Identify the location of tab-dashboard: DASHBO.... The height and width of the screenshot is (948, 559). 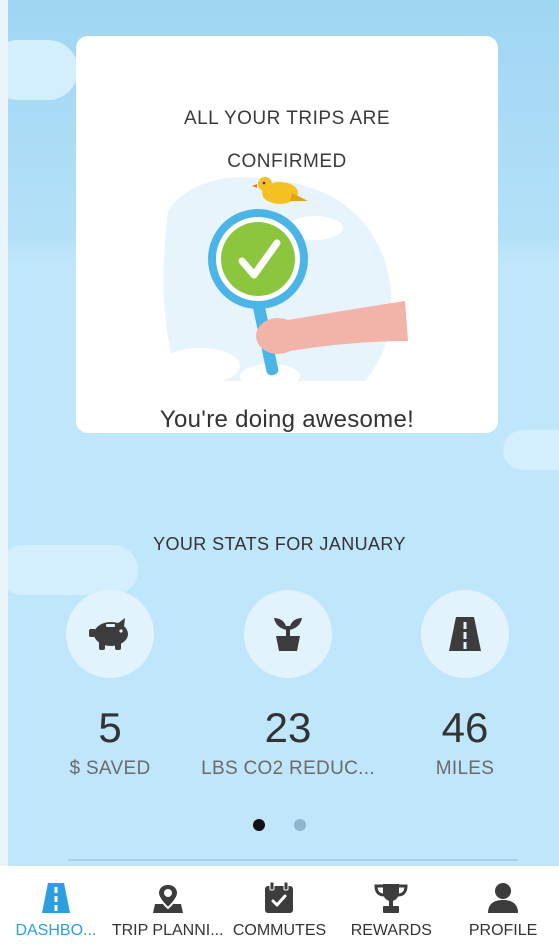
(56, 907).